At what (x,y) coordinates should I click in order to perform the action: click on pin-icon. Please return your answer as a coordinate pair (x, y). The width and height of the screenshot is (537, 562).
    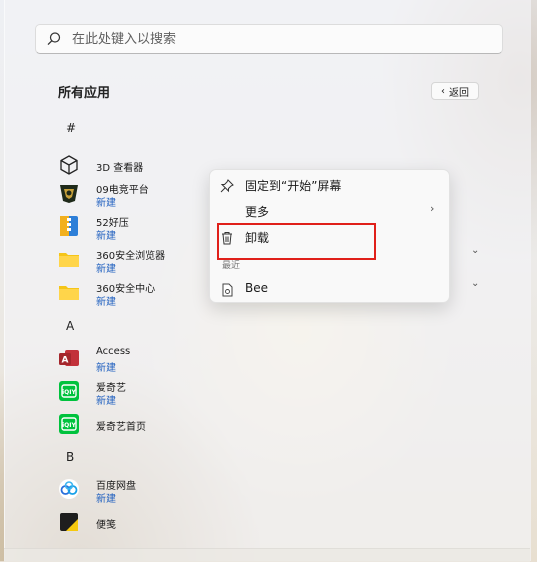
    Looking at the image, I should click on (227, 185).